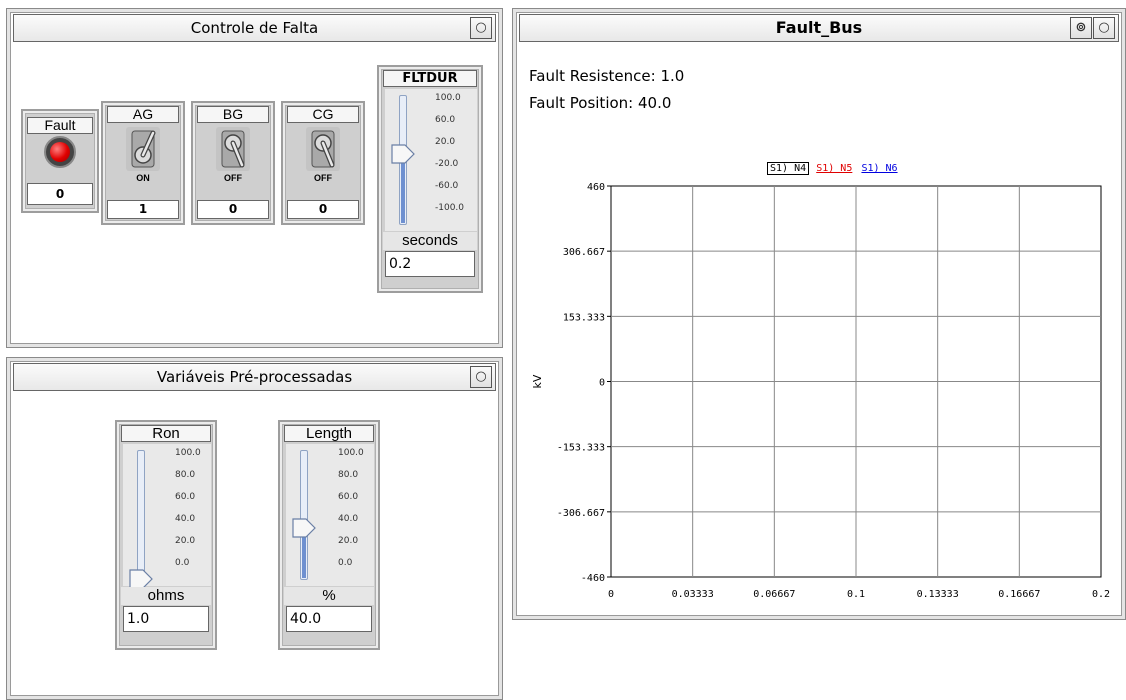 The height and width of the screenshot is (700, 1126). What do you see at coordinates (329, 433) in the screenshot?
I see `length-label: Length` at bounding box center [329, 433].